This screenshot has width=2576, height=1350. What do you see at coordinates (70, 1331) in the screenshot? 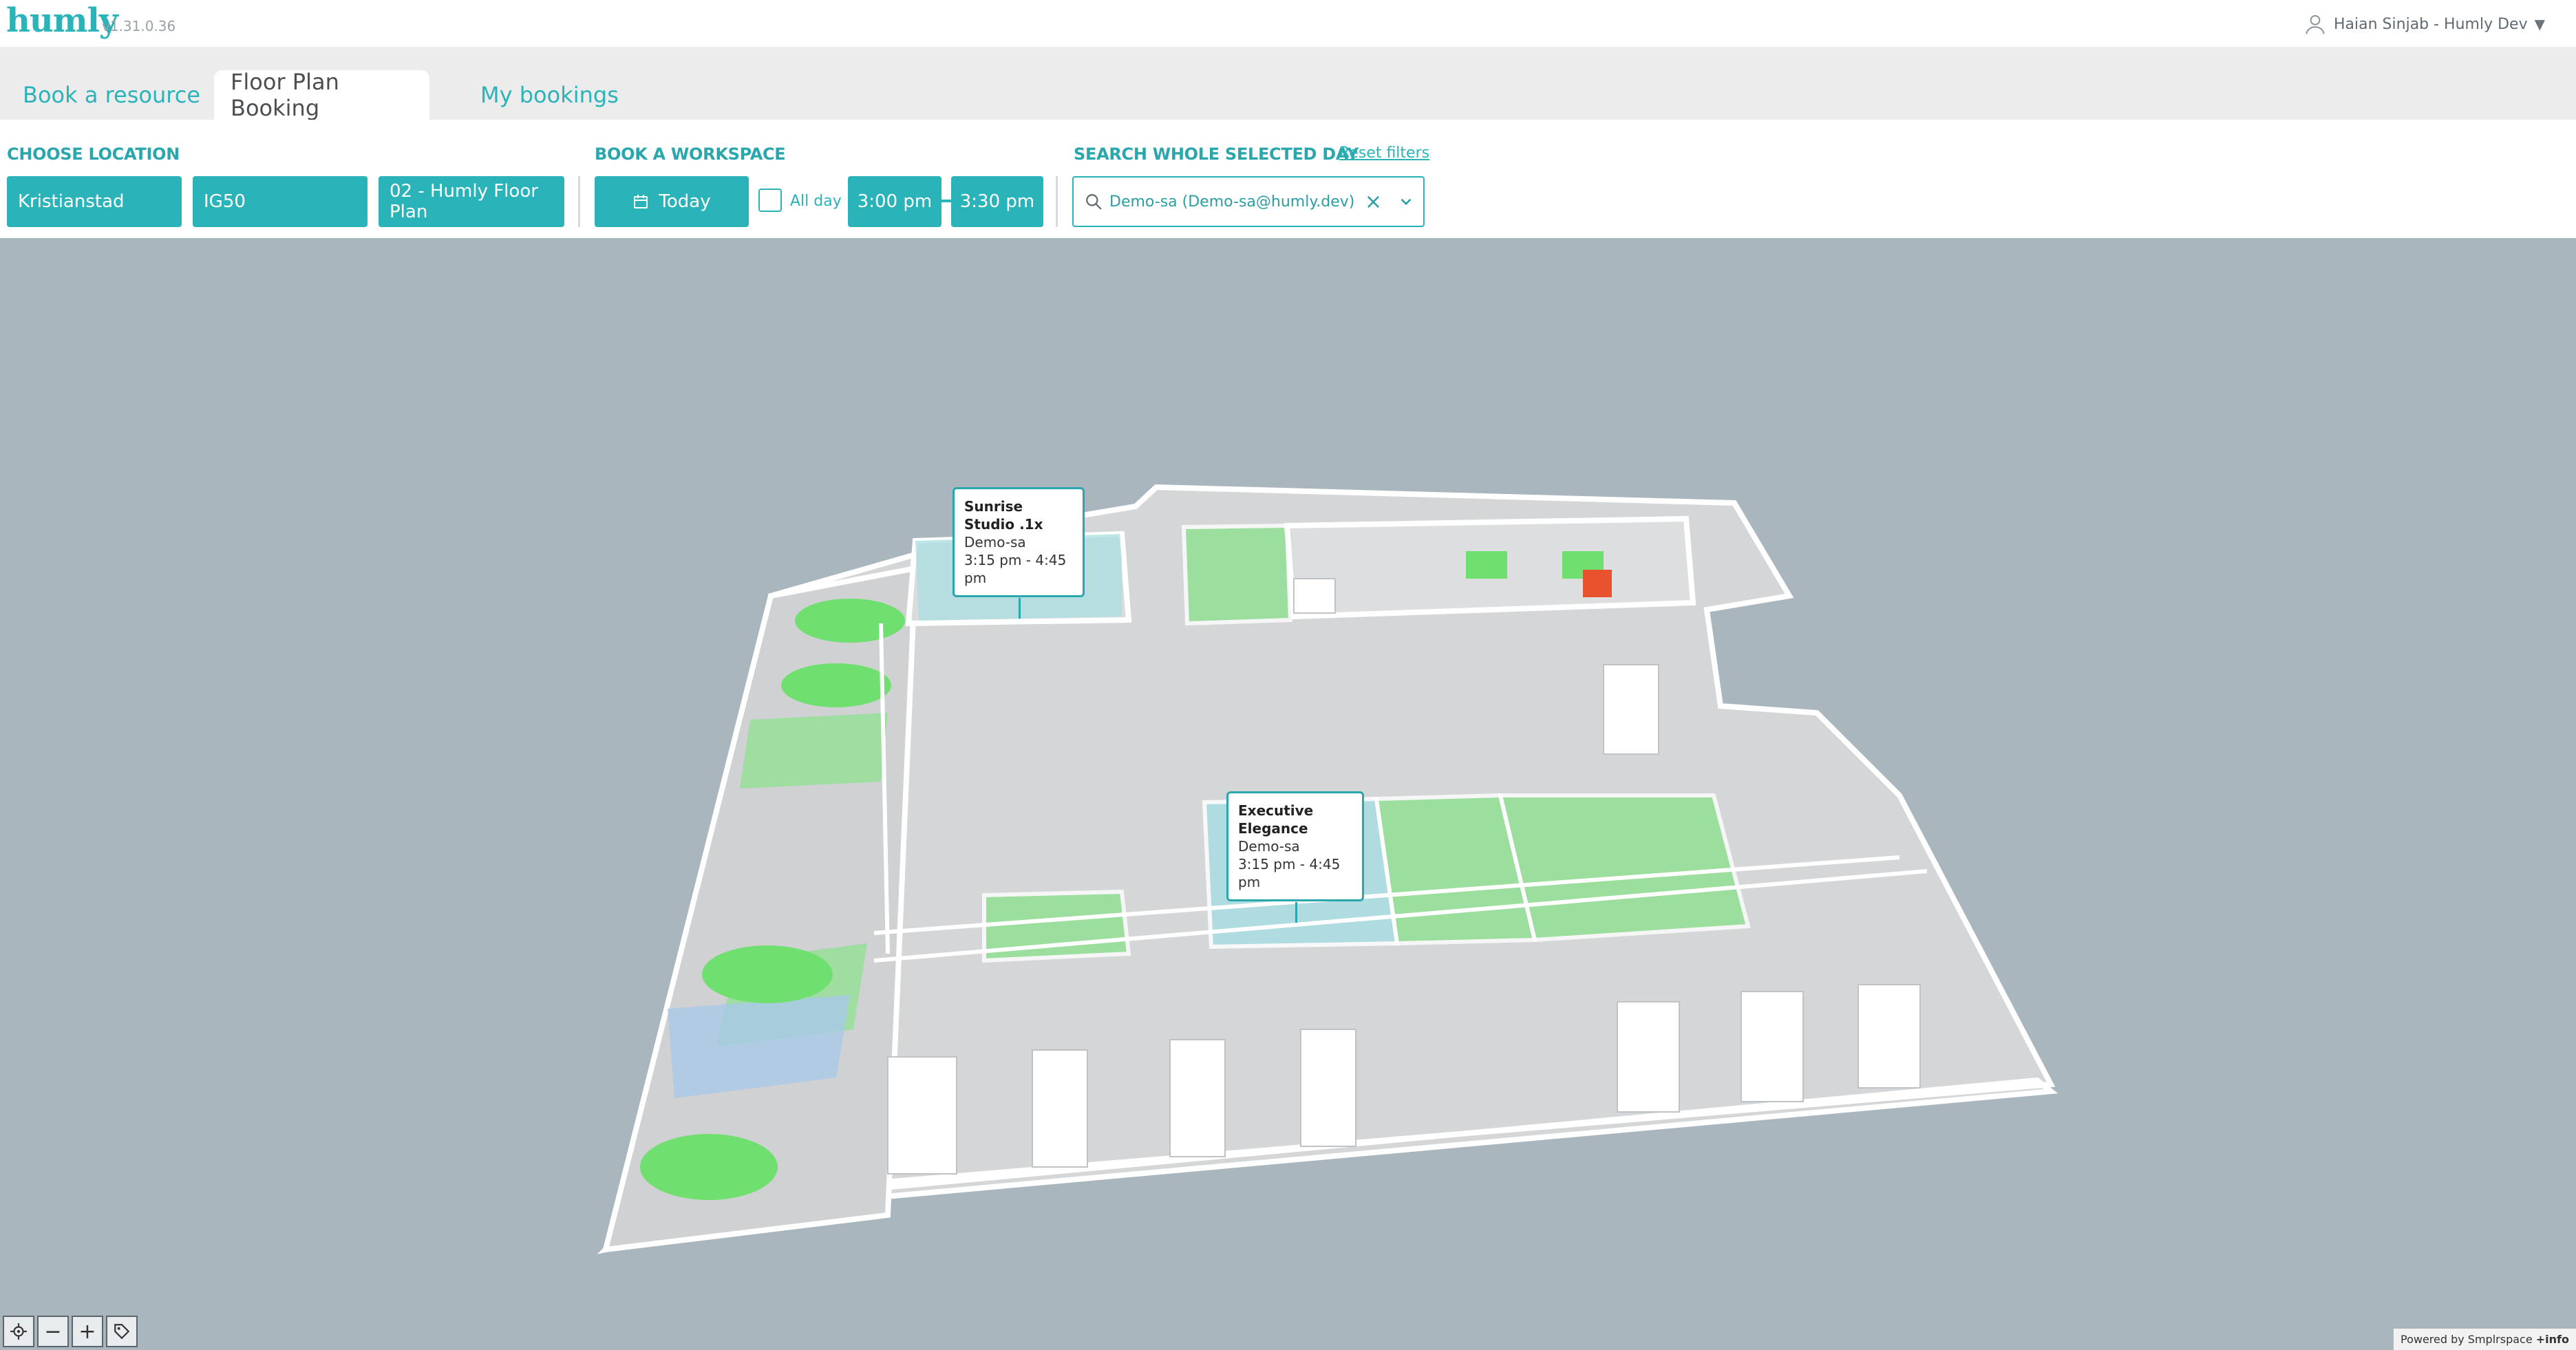
I see `map-controls: − +` at bounding box center [70, 1331].